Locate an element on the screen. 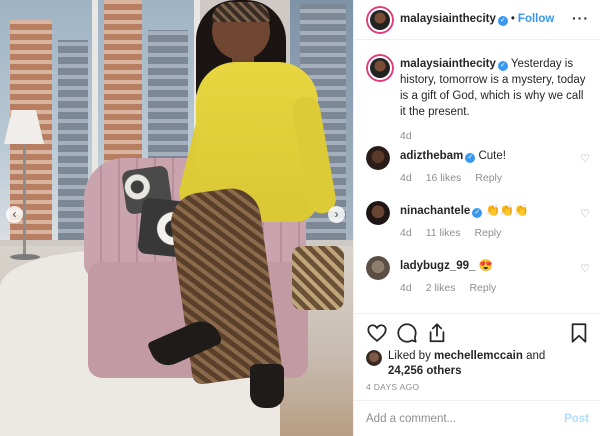 The height and width of the screenshot is (436, 600). header-username: malaysiainthecity is located at coordinates (448, 19).